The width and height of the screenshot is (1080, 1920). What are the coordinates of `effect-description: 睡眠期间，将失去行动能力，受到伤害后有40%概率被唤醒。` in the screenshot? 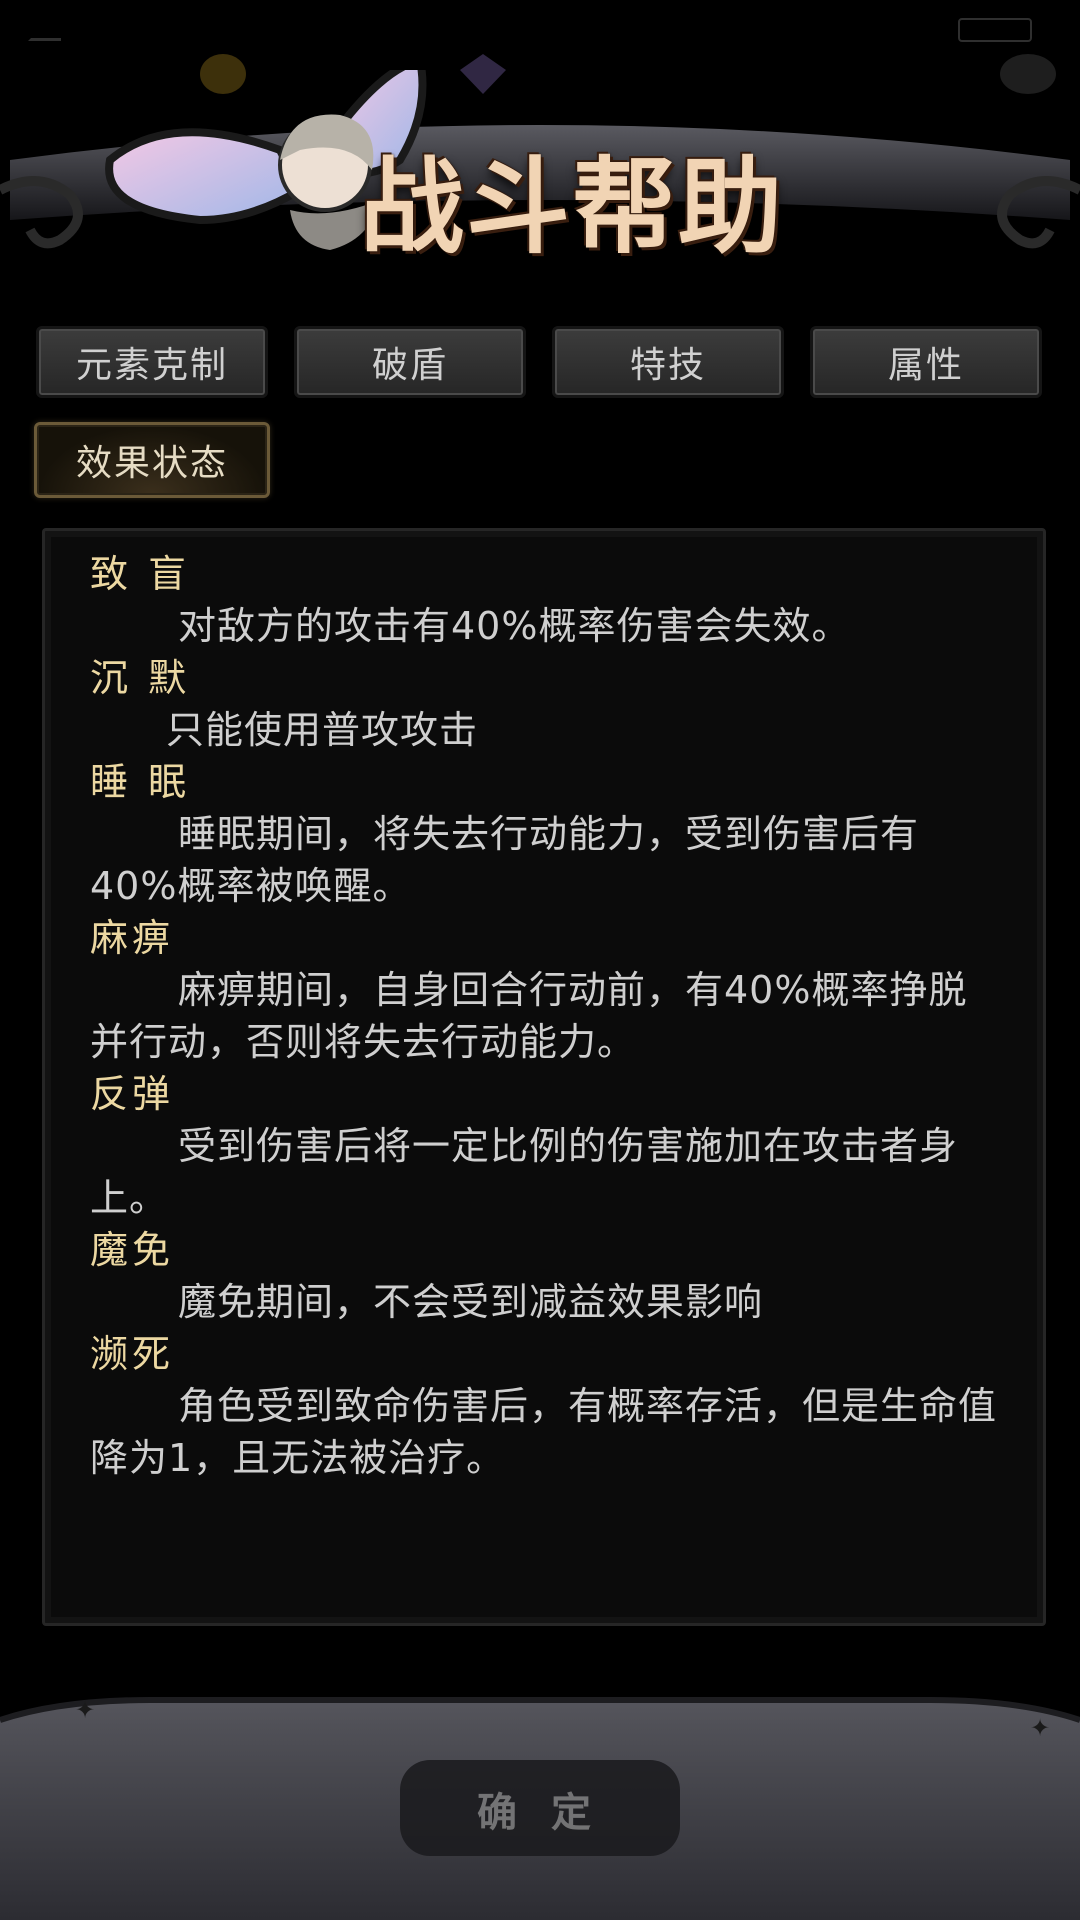 It's located at (505, 860).